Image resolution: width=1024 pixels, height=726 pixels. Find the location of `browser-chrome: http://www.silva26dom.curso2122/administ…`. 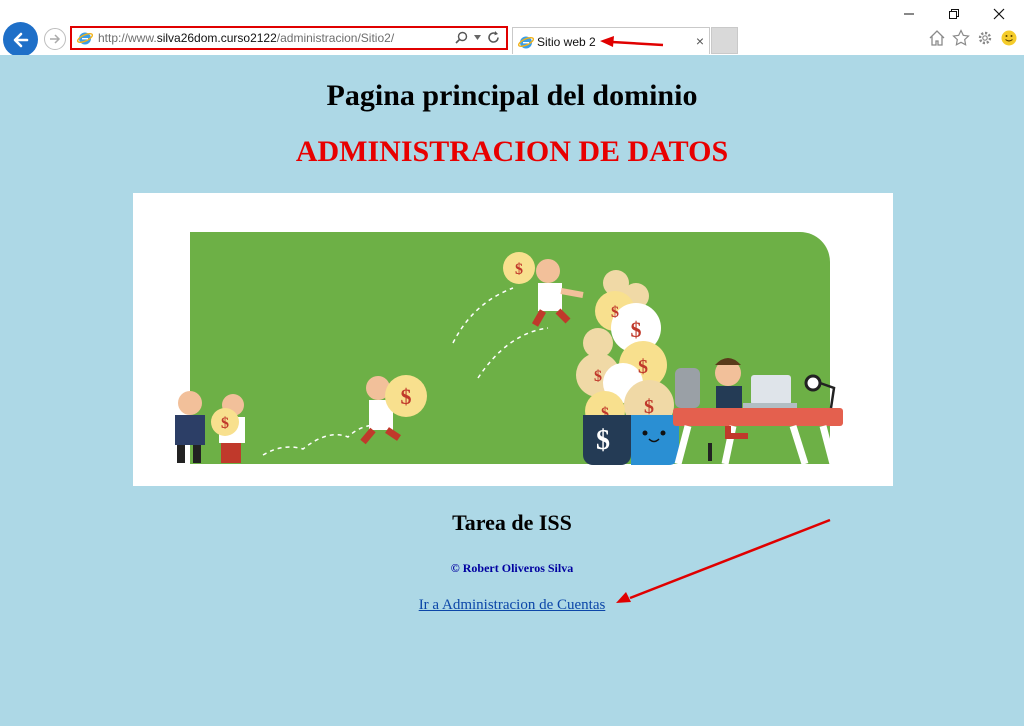

browser-chrome: http://www.silva26dom.curso2122/administ… is located at coordinates (512, 28).